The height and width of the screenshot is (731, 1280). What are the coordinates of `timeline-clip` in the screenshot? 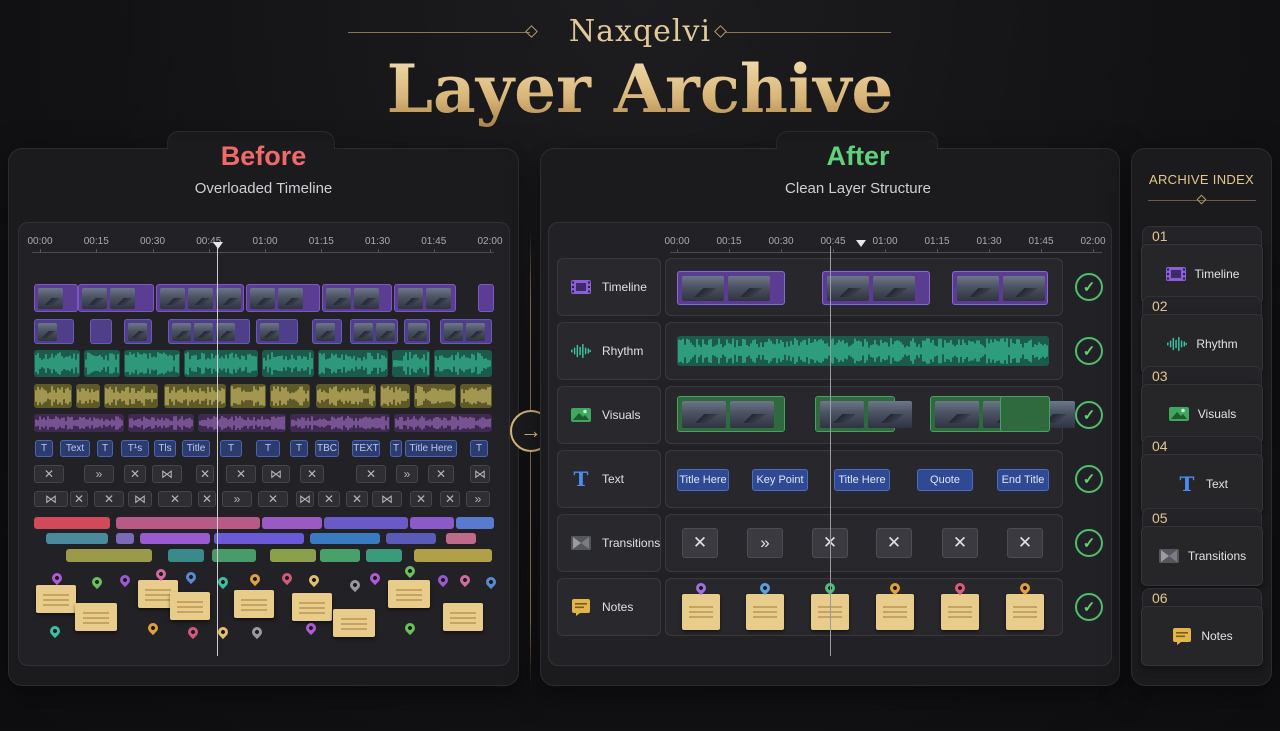 It's located at (876, 288).